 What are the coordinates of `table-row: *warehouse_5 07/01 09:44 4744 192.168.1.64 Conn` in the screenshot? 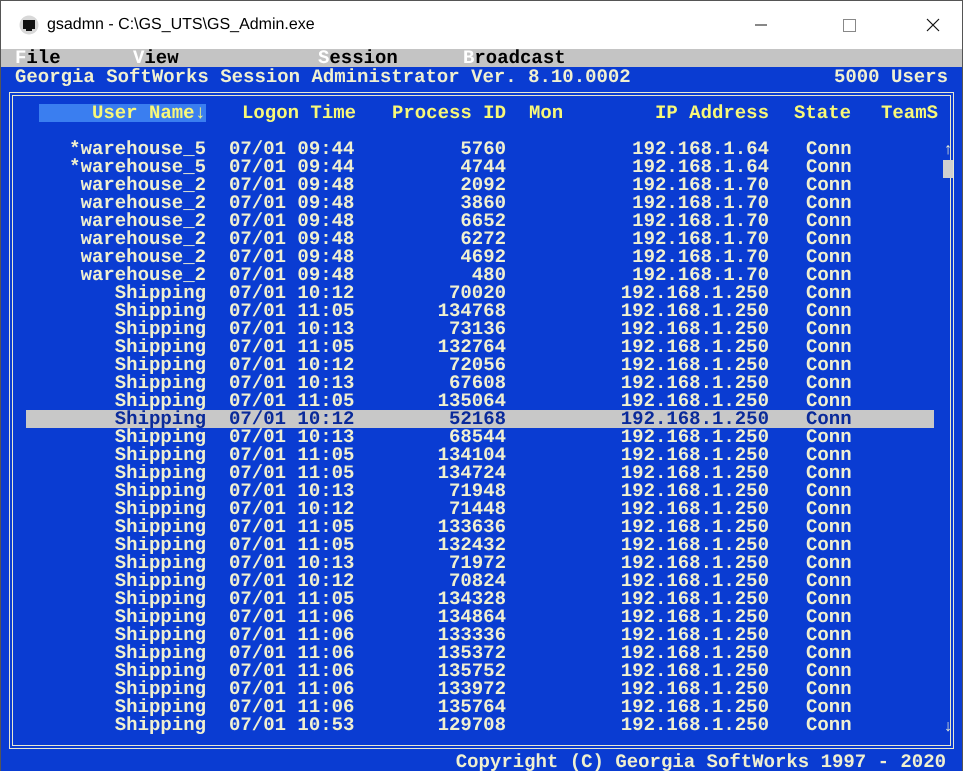 It's located at (480, 167).